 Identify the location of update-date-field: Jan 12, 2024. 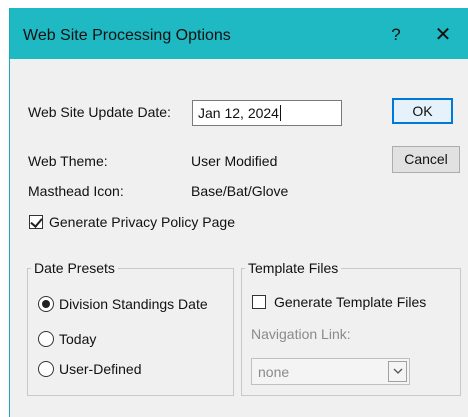
(267, 113).